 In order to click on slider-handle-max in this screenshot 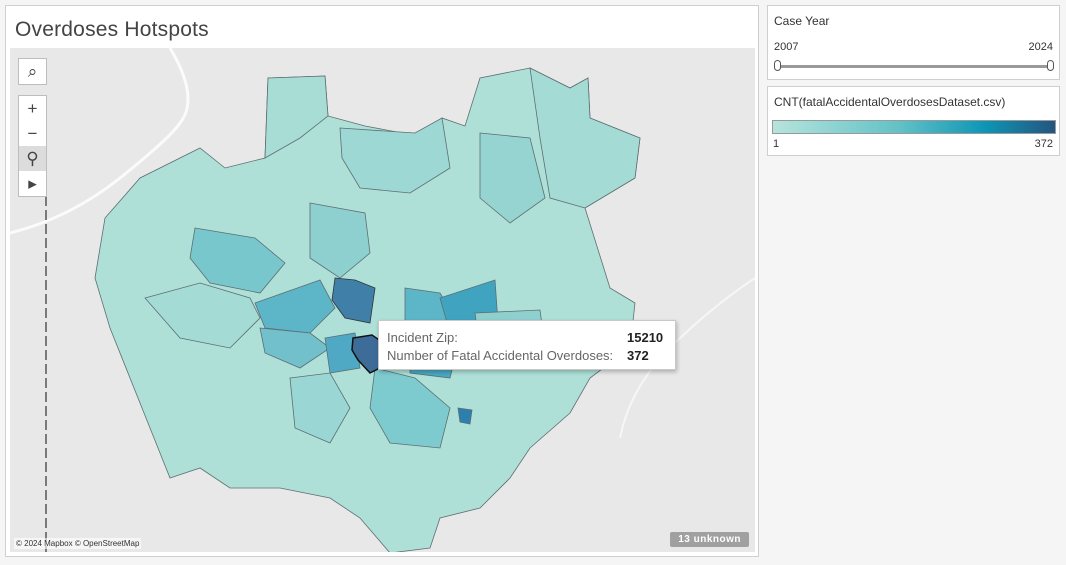, I will do `click(1050, 65)`.